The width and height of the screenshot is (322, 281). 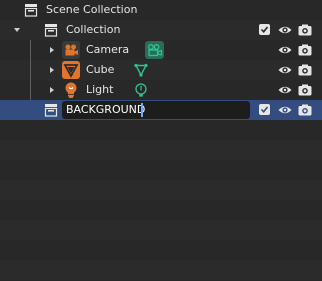 What do you see at coordinates (106, 109) in the screenshot?
I see `rename-input-text: BACKGROUND` at bounding box center [106, 109].